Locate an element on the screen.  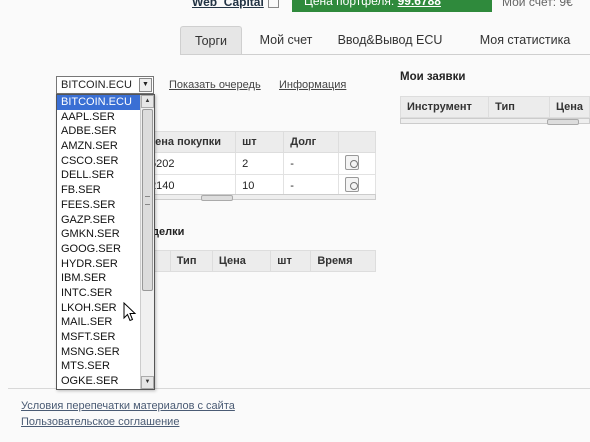
instrument-select: BITCOIN.ECU ▼ is located at coordinates (105, 85).